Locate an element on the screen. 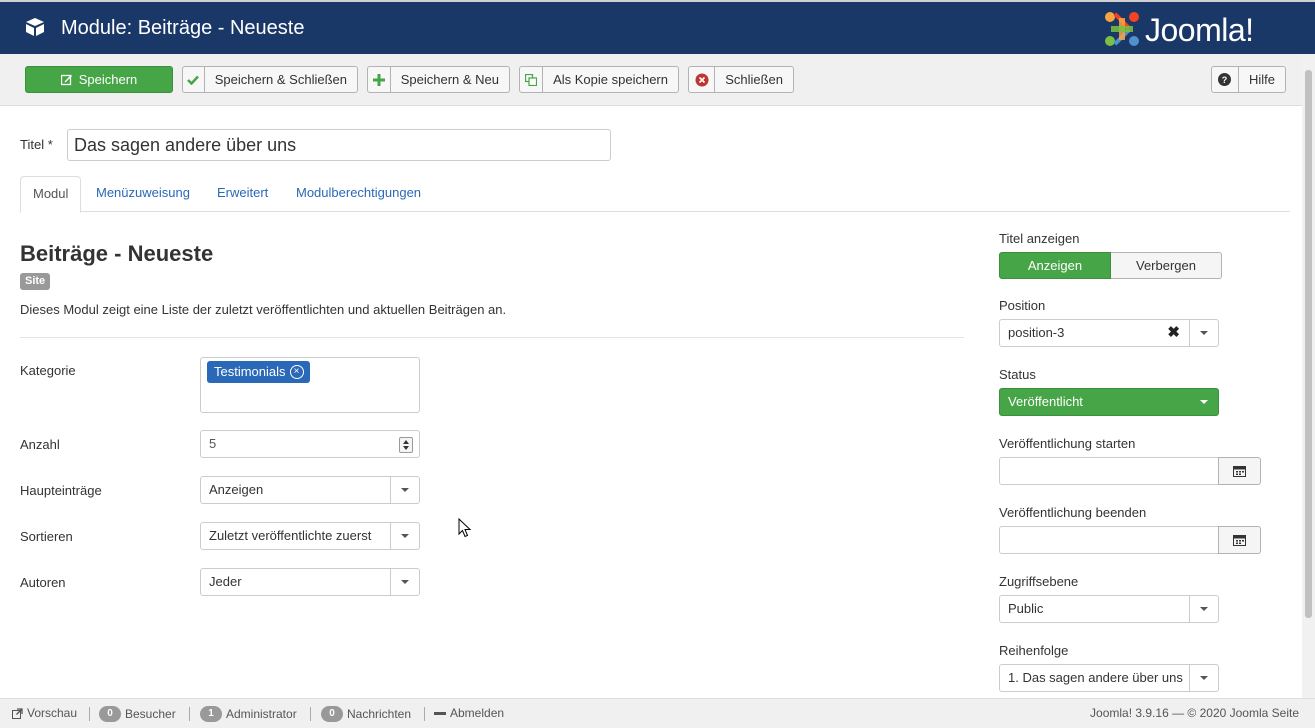 Image resolution: width=1315 pixels, height=728 pixels. scrollbar-thumb is located at coordinates (1308, 344).